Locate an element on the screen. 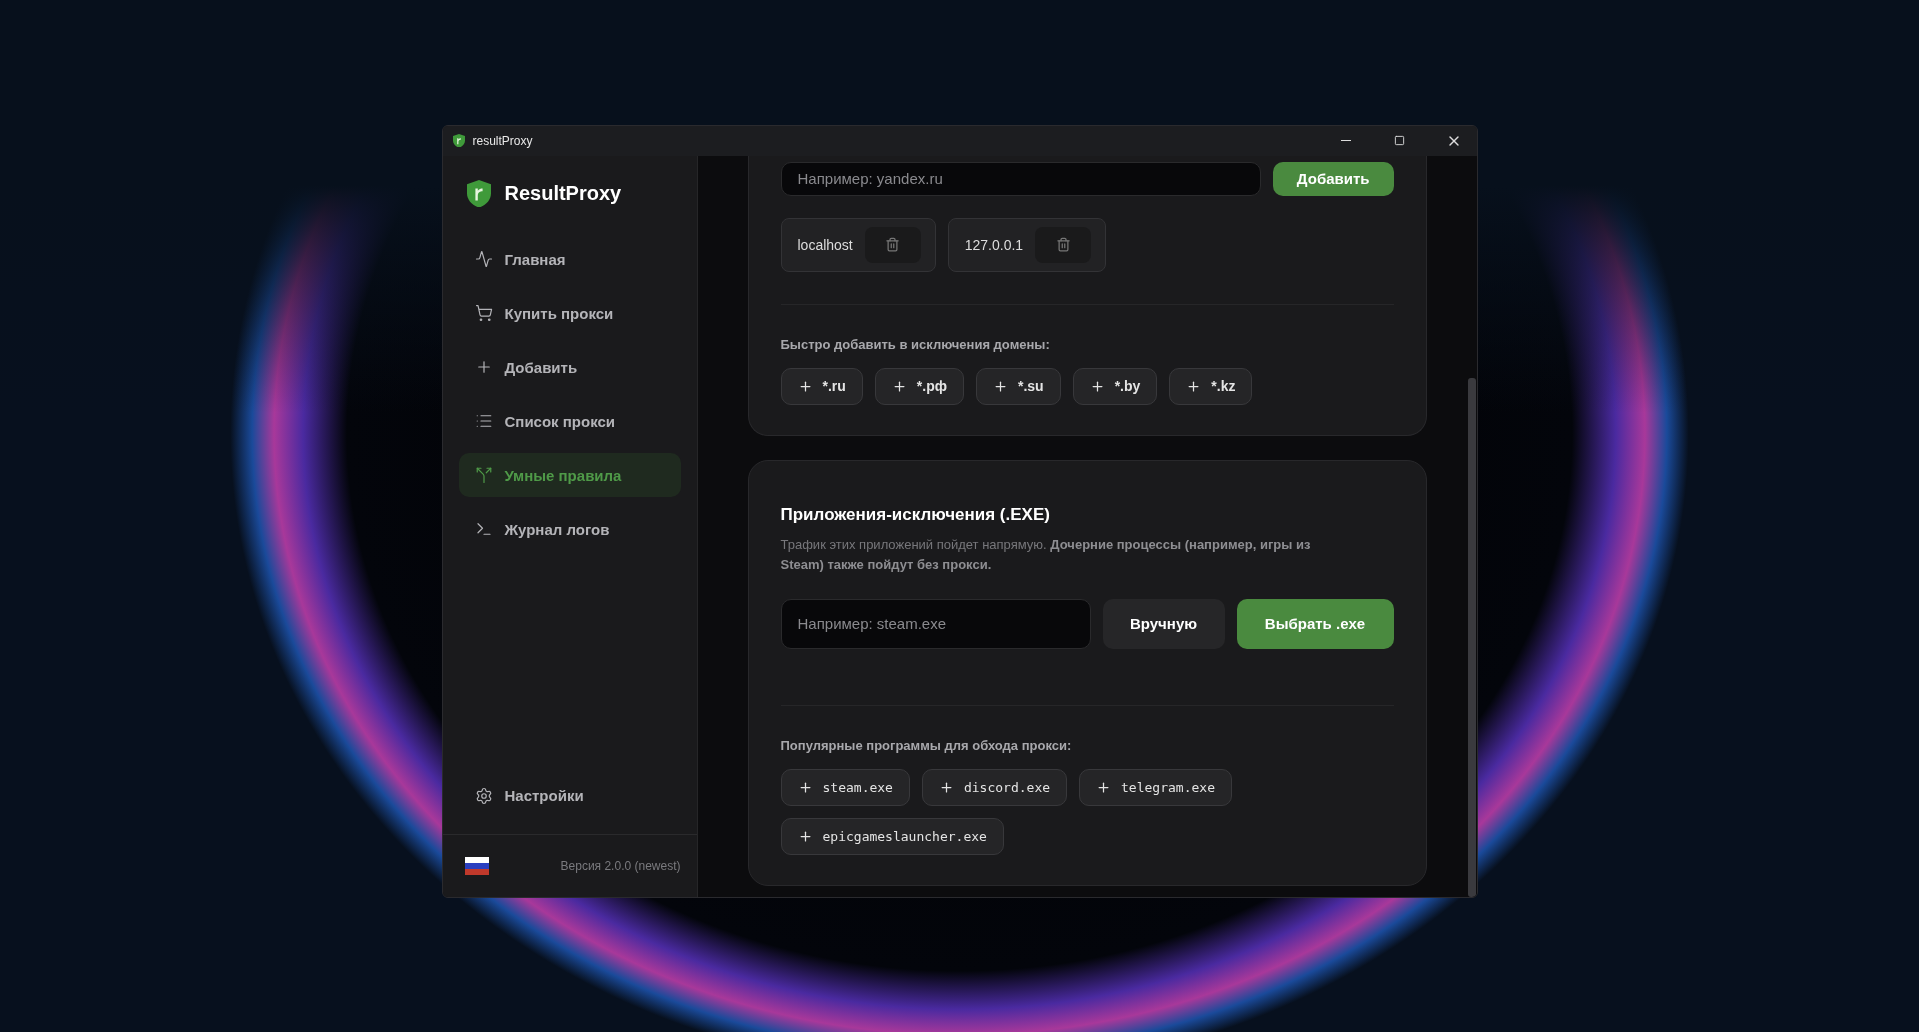 Image resolution: width=1919 pixels, height=1032 pixels. window-title: resultProxy is located at coordinates (503, 140).